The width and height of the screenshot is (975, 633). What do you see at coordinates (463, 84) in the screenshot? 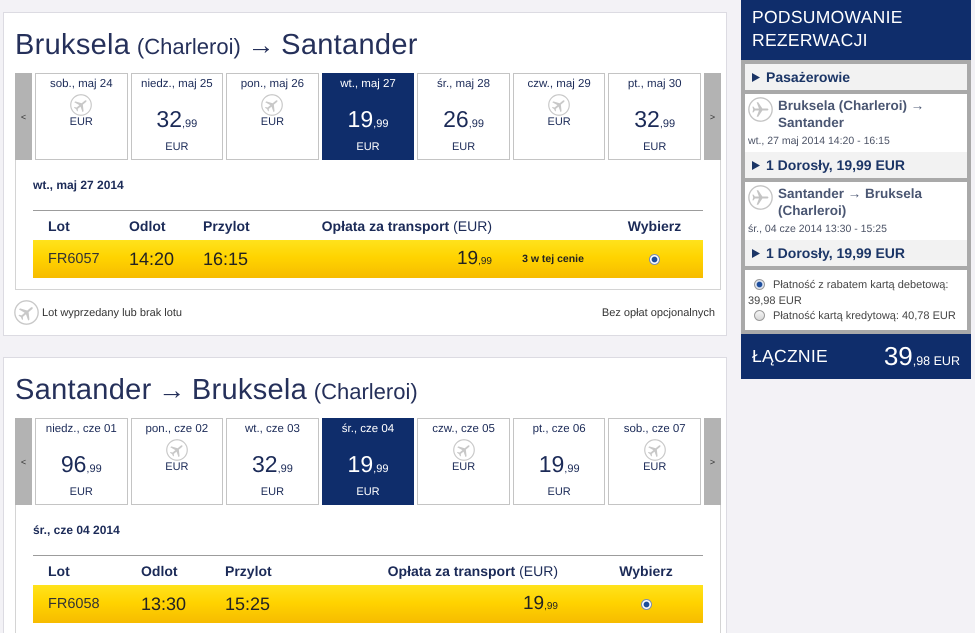
I see `date-label: śr., maj 28` at bounding box center [463, 84].